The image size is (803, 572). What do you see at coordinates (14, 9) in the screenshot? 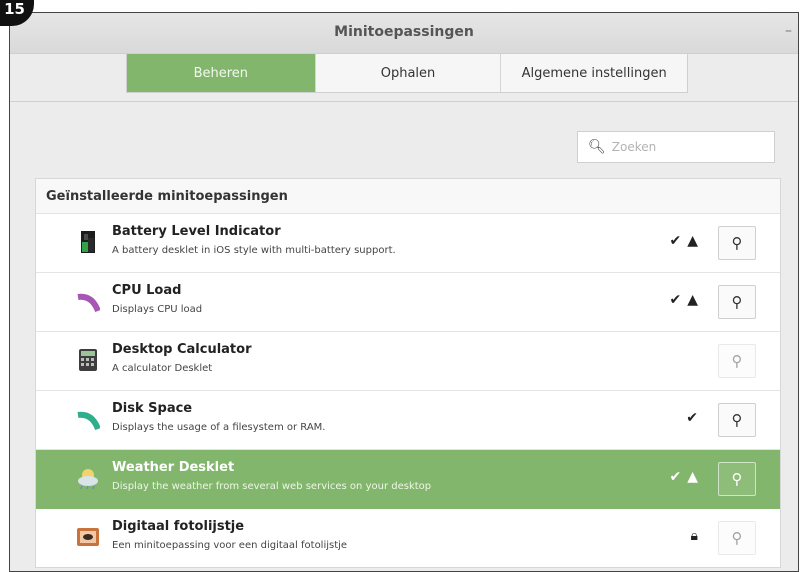
I see `step-number: 15` at bounding box center [14, 9].